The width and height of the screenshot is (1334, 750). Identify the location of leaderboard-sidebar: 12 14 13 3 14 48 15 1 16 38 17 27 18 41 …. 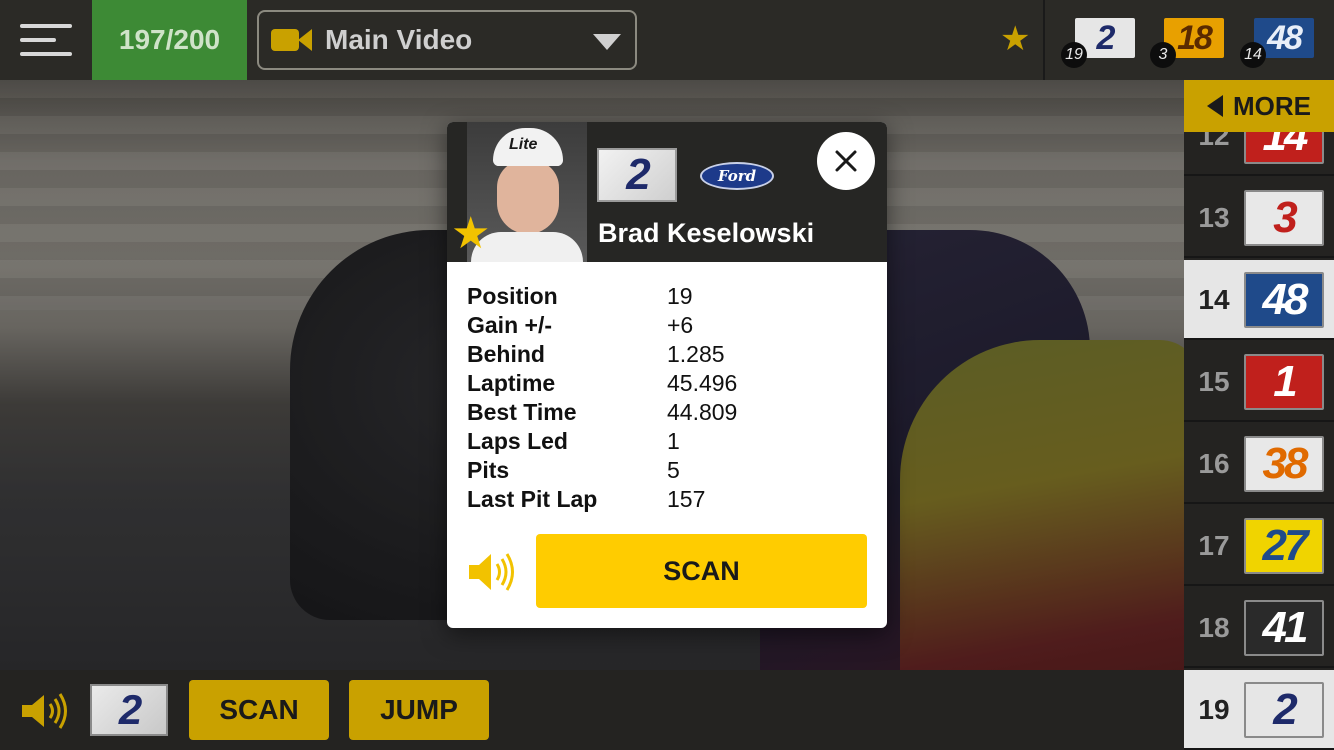
(1259, 415).